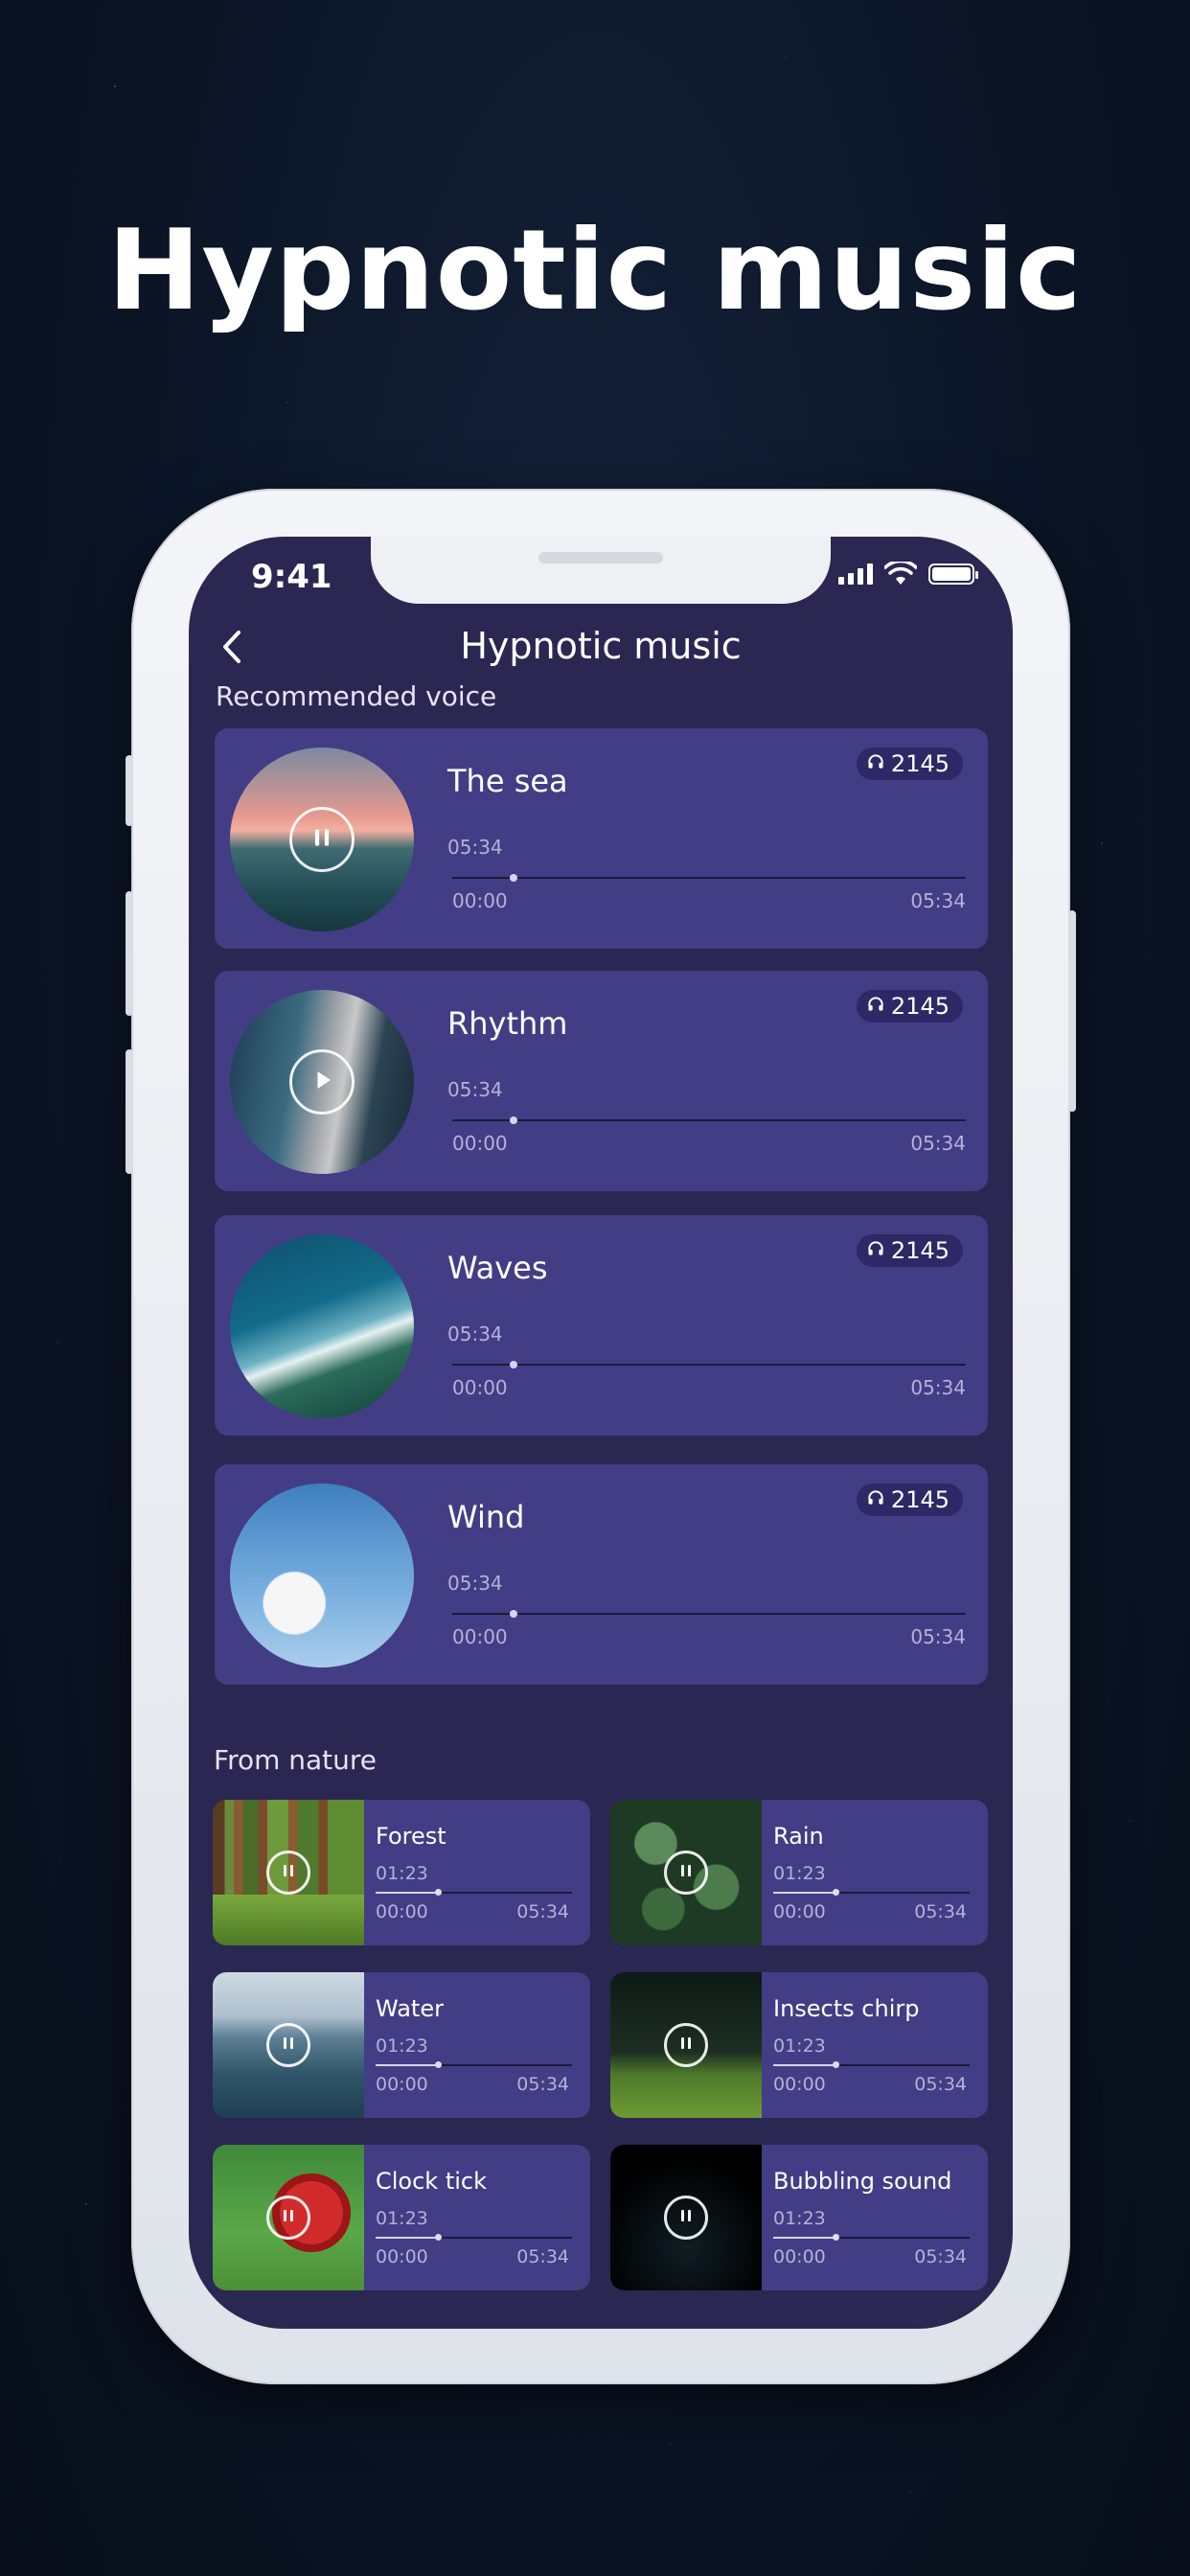 The width and height of the screenshot is (1190, 2576). What do you see at coordinates (508, 781) in the screenshot?
I see `track-title: The sea` at bounding box center [508, 781].